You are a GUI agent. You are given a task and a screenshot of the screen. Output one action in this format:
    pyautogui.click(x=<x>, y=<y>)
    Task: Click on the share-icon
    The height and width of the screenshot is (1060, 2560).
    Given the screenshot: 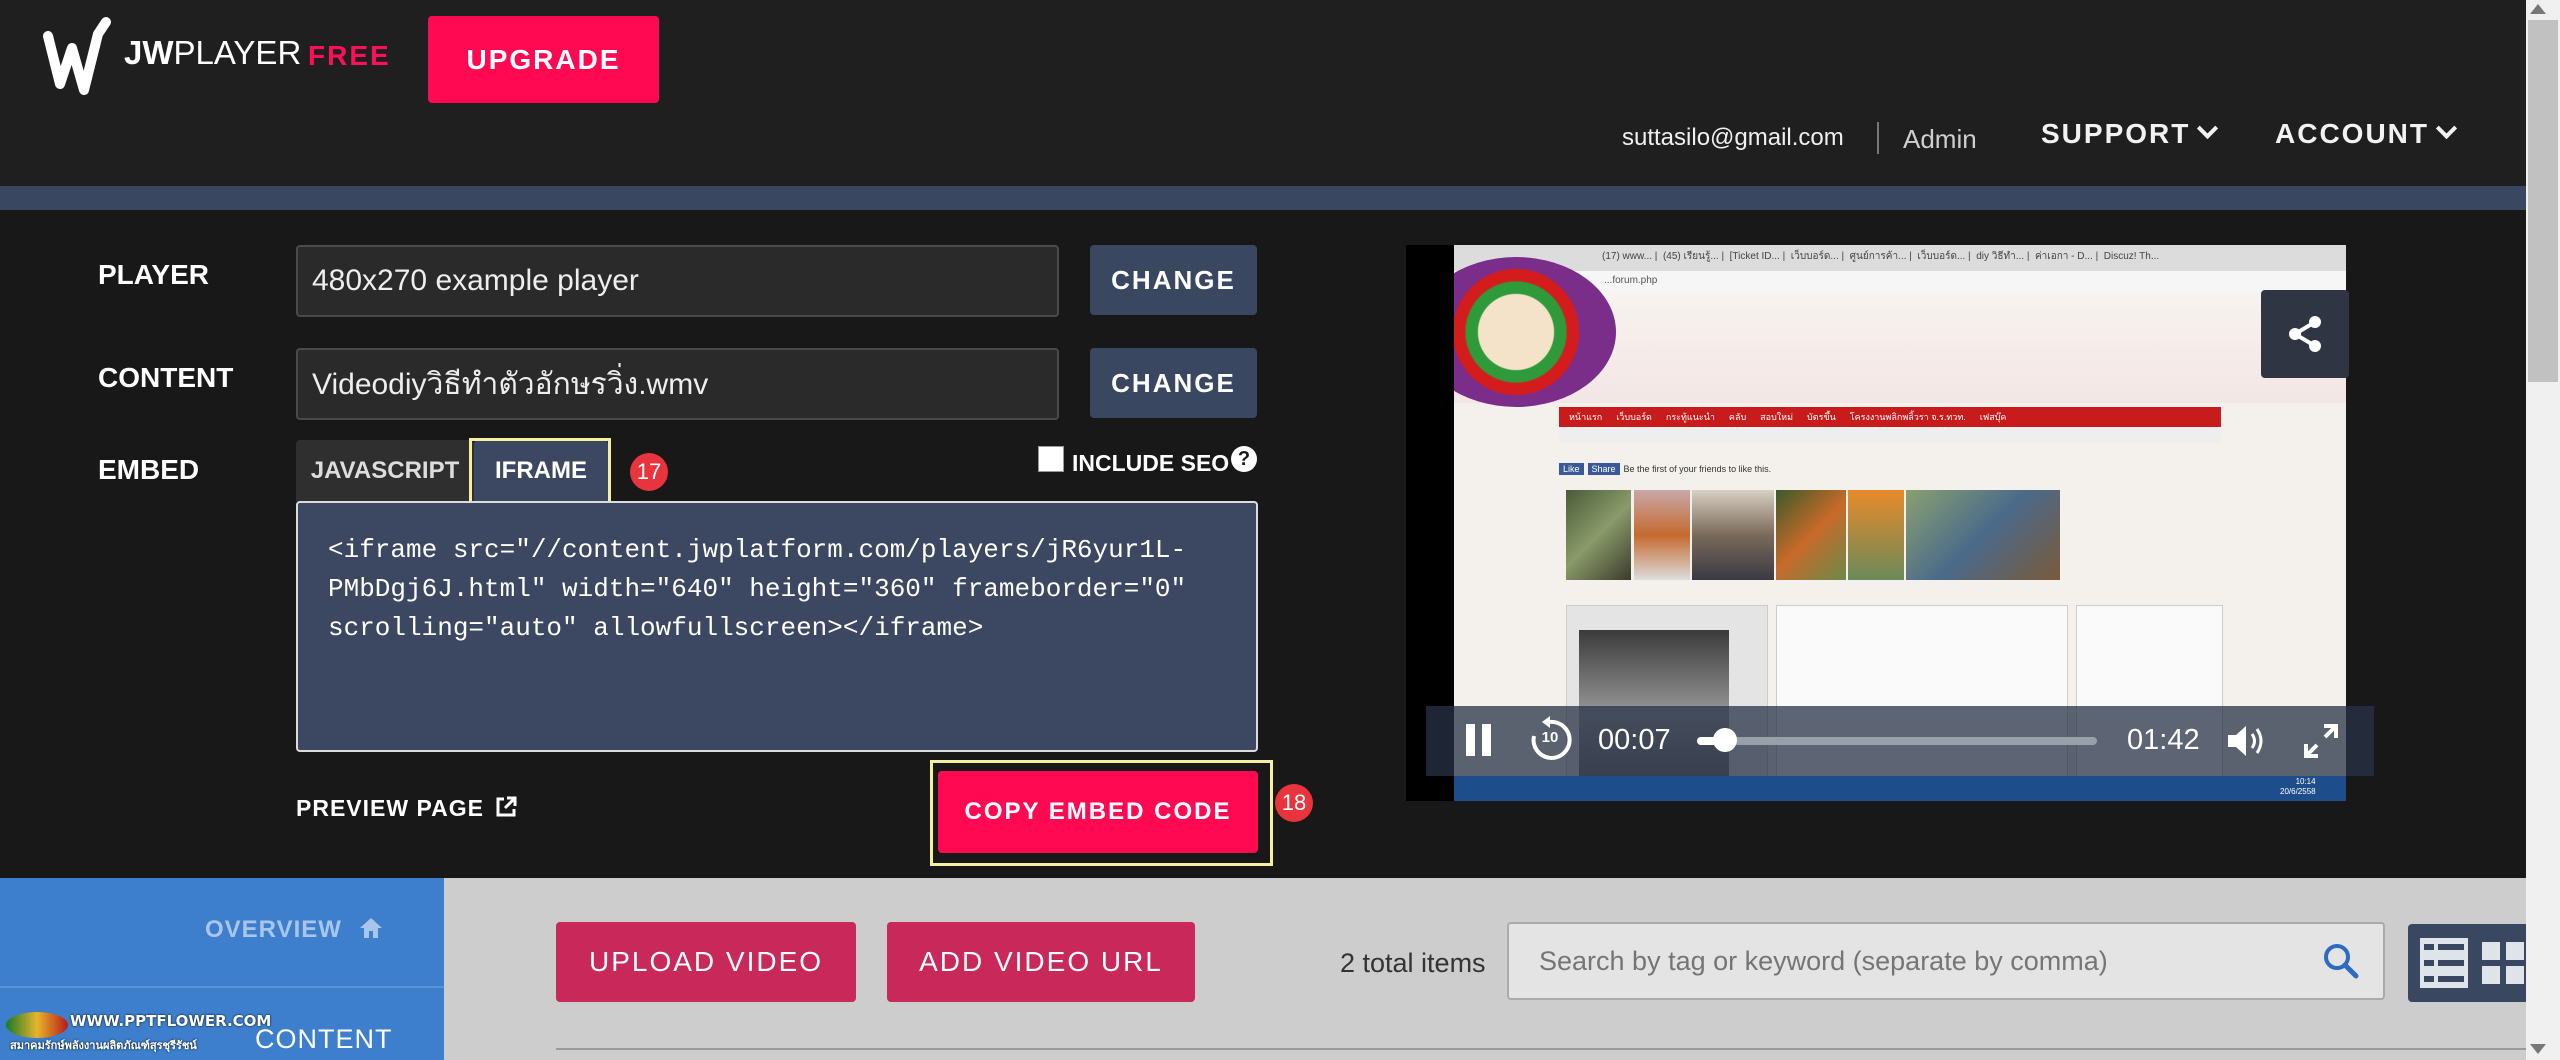 What is the action you would take?
    pyautogui.click(x=2305, y=334)
    